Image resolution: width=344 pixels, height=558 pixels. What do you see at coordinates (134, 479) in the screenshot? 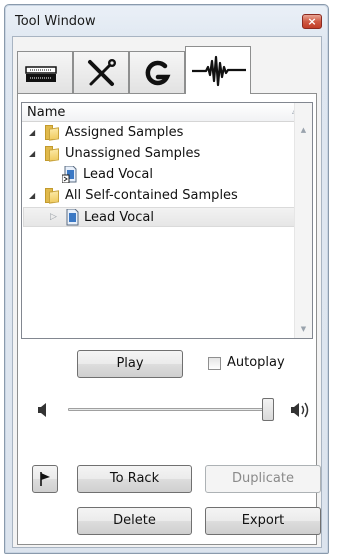
I see `to-rack-button: To Rack` at bounding box center [134, 479].